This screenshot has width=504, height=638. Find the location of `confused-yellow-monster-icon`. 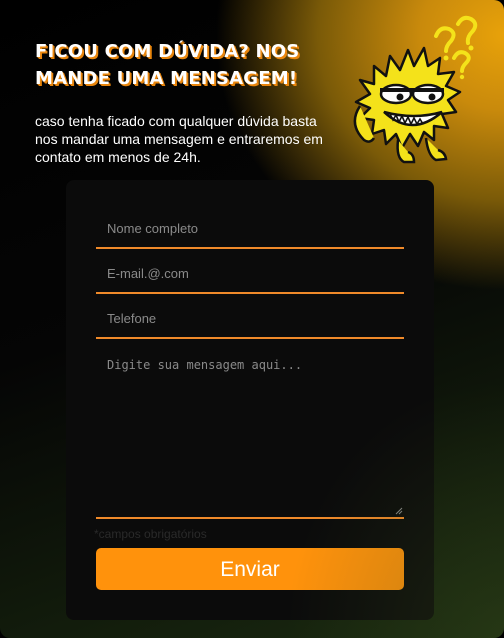

confused-yellow-monster-icon is located at coordinates (415, 89).